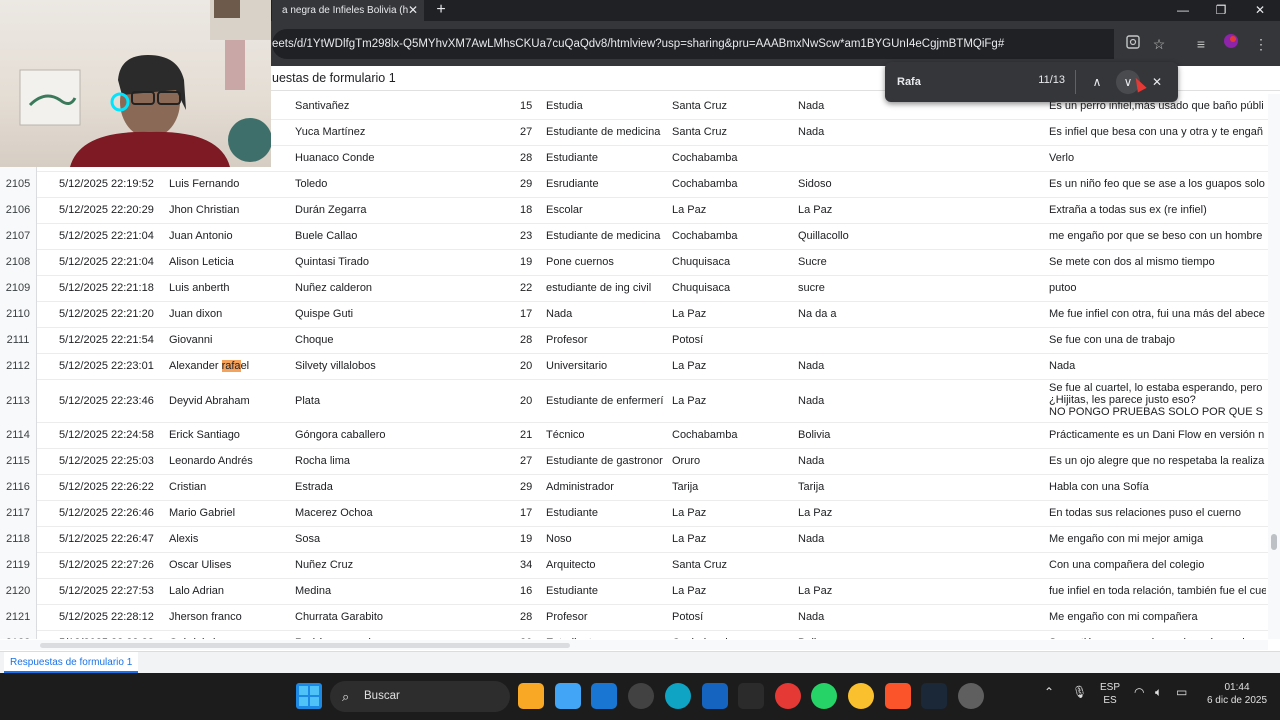 Image resolution: width=1280 pixels, height=720 pixels. Describe the element at coordinates (402, 462) in the screenshot. I see `last-name-cell: Rocha lima` at that location.